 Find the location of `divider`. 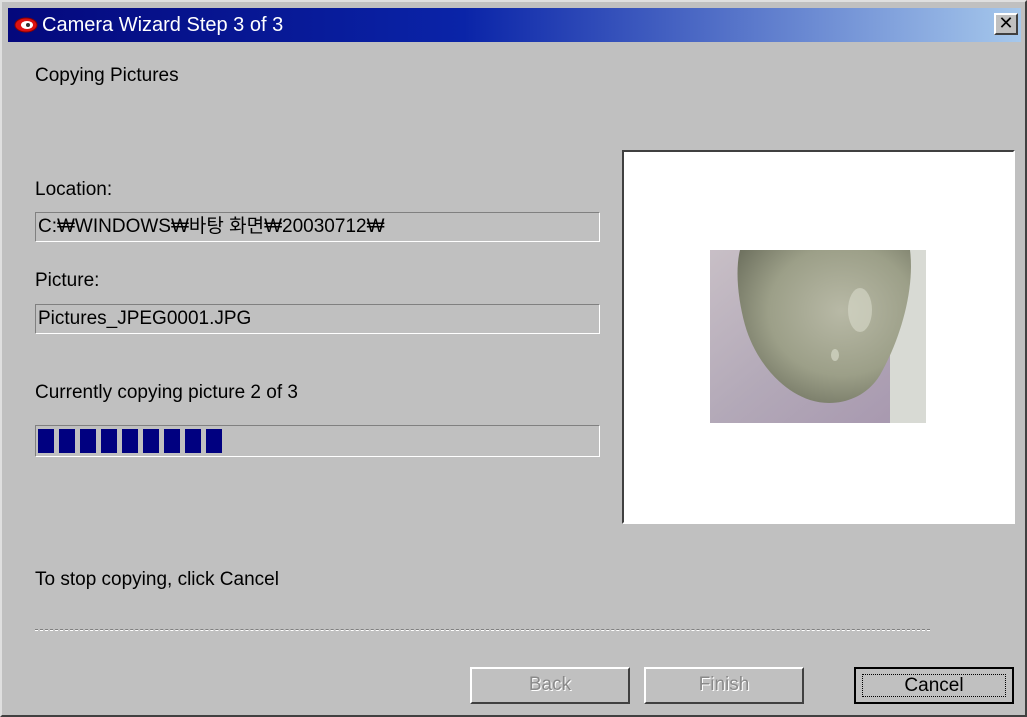

divider is located at coordinates (482, 630).